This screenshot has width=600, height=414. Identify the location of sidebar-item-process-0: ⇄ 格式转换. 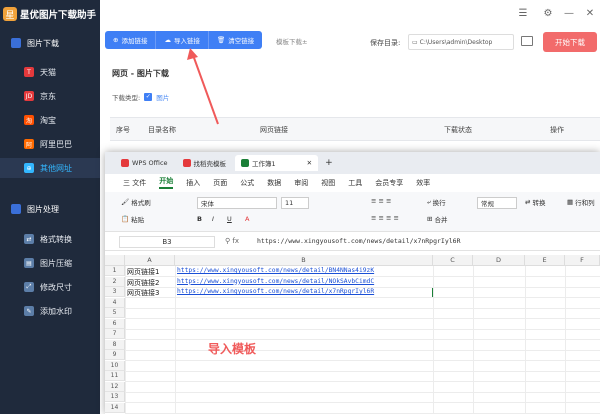
(50, 239).